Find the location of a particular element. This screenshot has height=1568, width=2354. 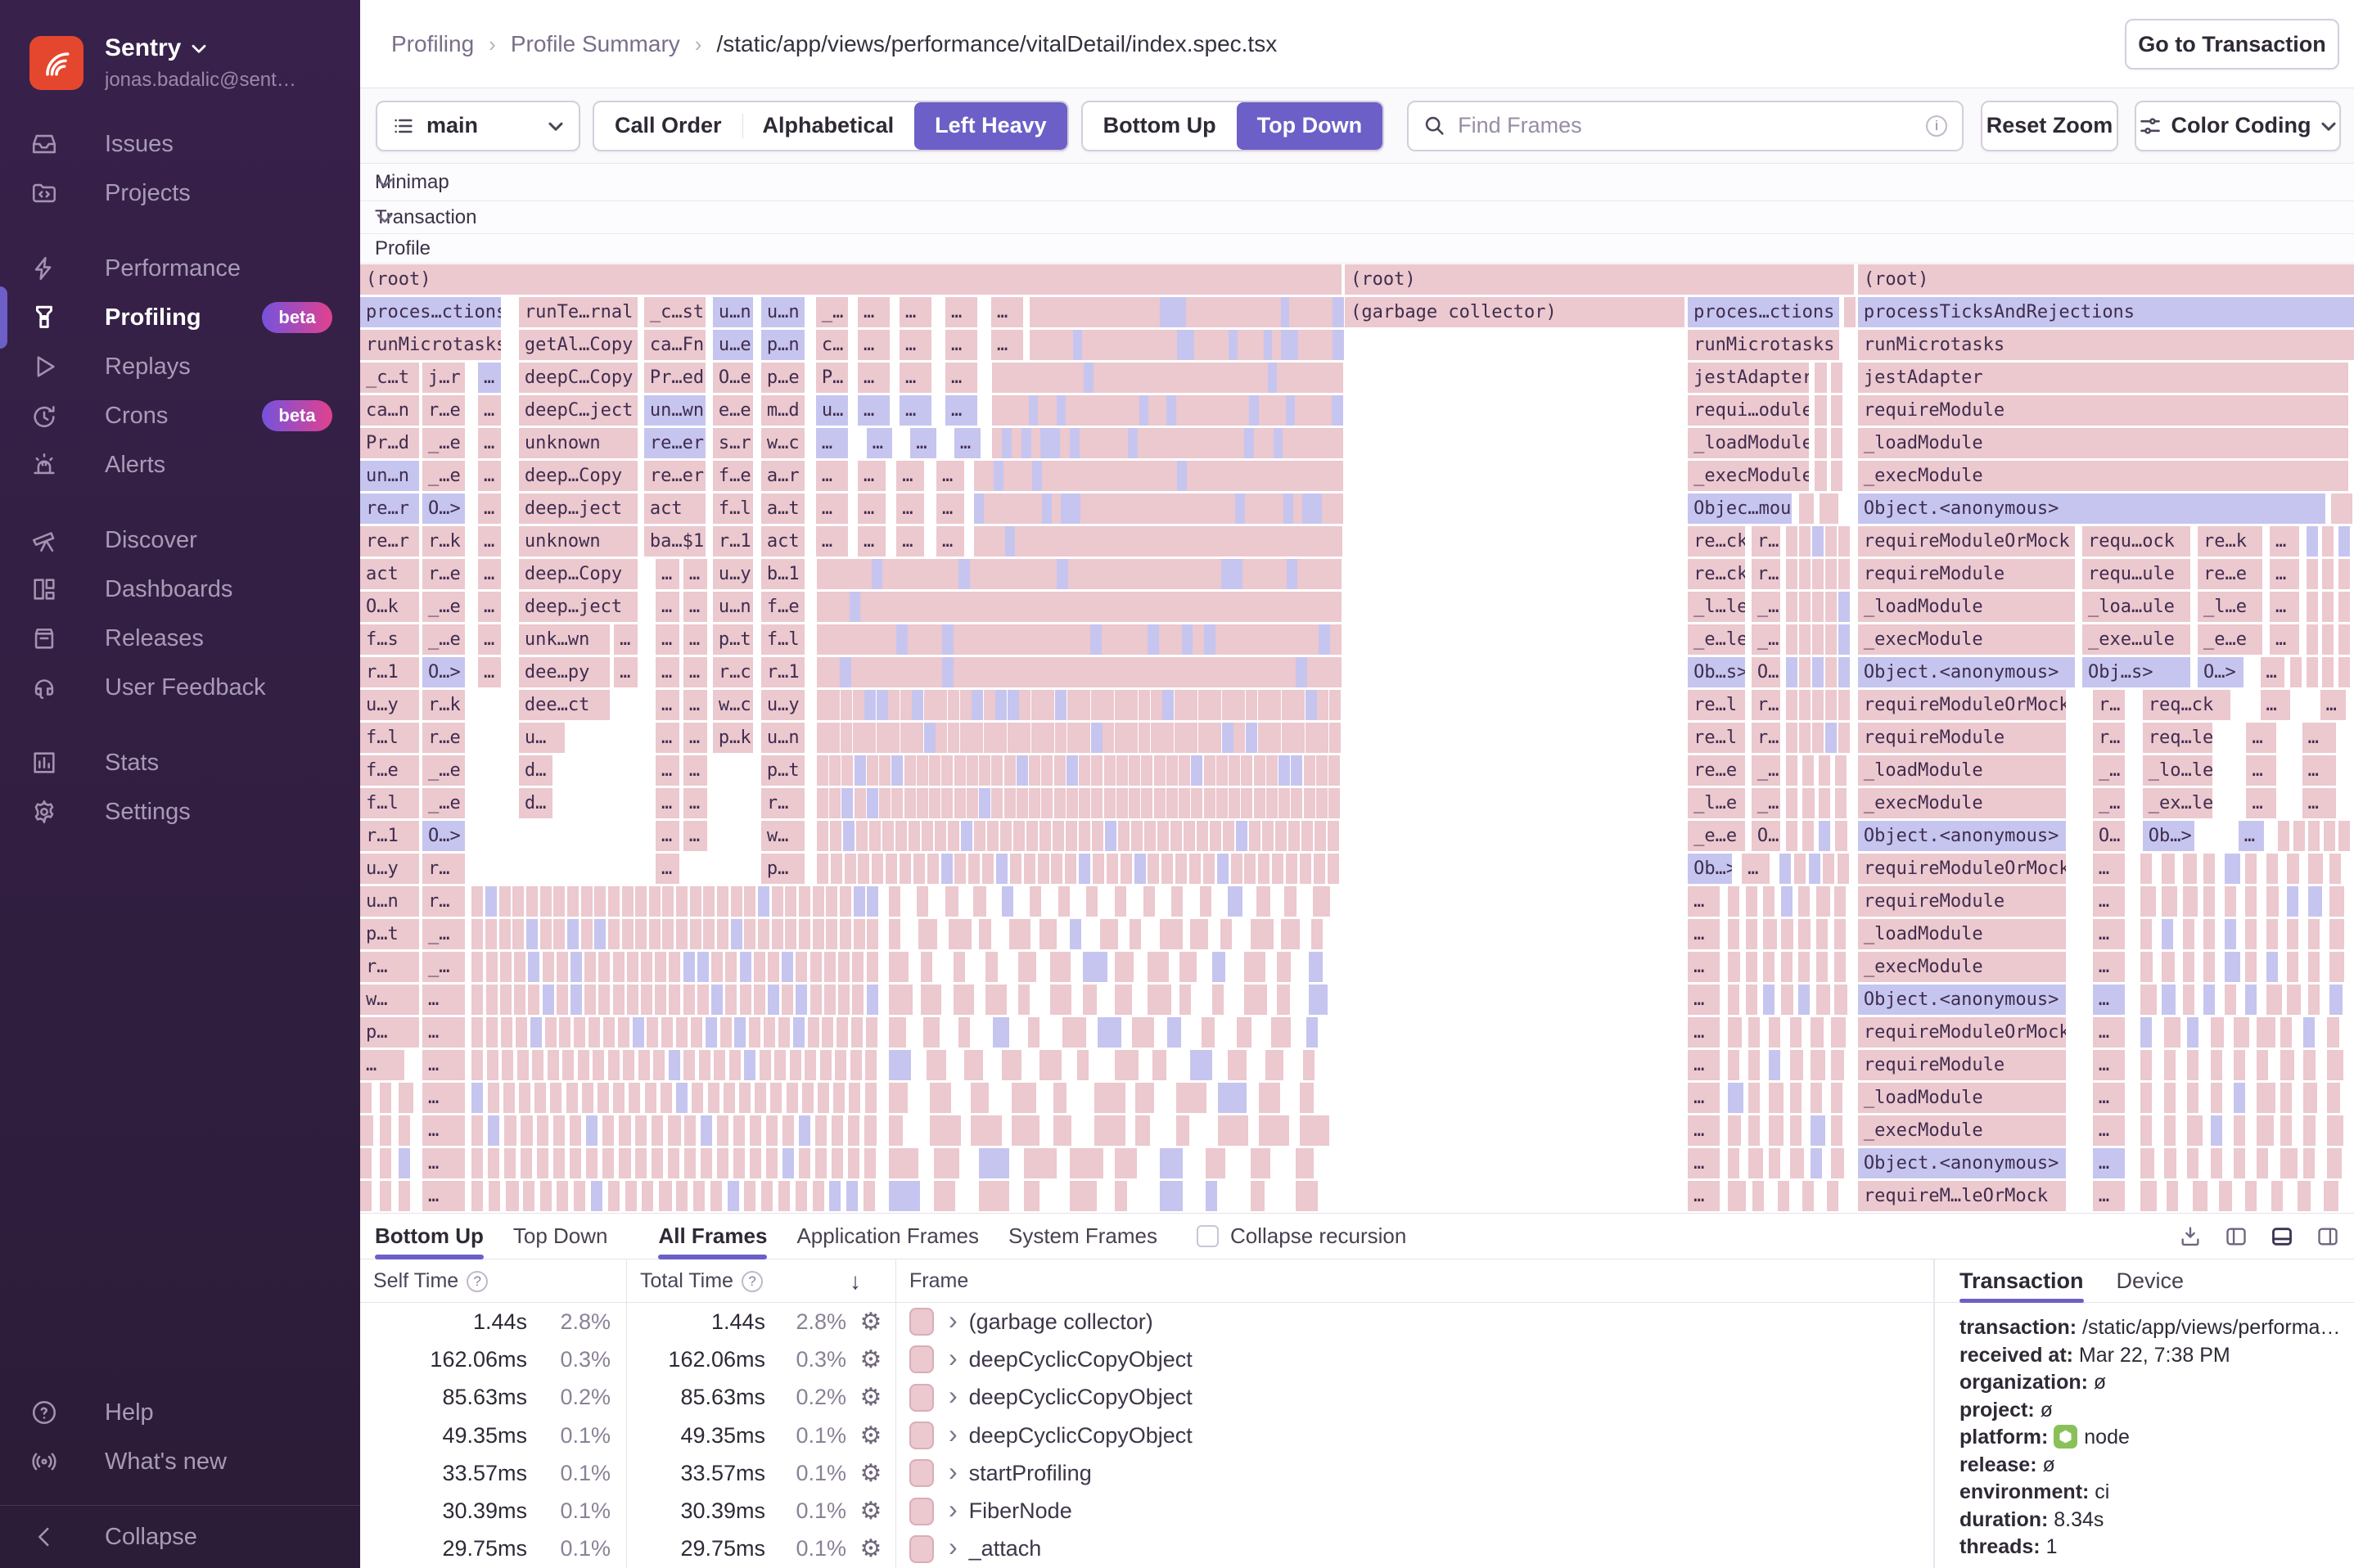

flame-cell: u…e is located at coordinates (732, 345).